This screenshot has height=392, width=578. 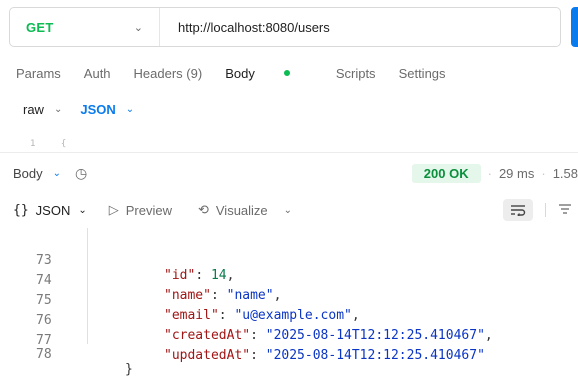 I want to click on response-body-select: Body, so click(x=28, y=173).